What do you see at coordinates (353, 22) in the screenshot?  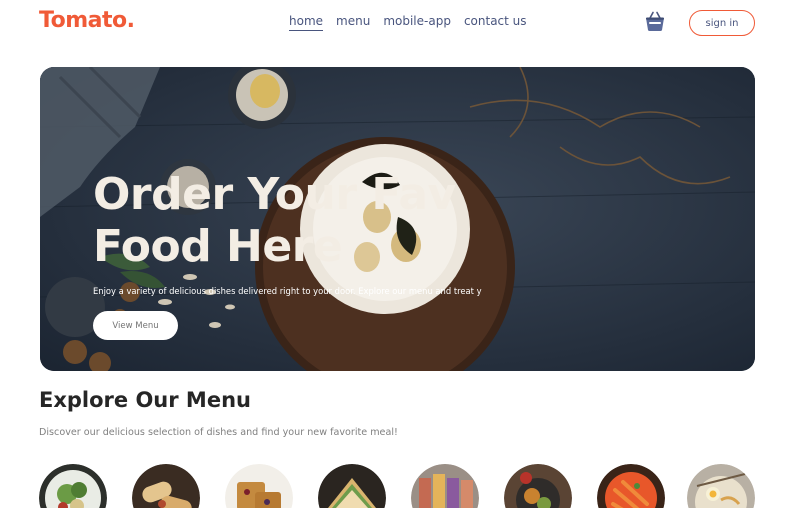 I see `nav-item-menu: menu` at bounding box center [353, 22].